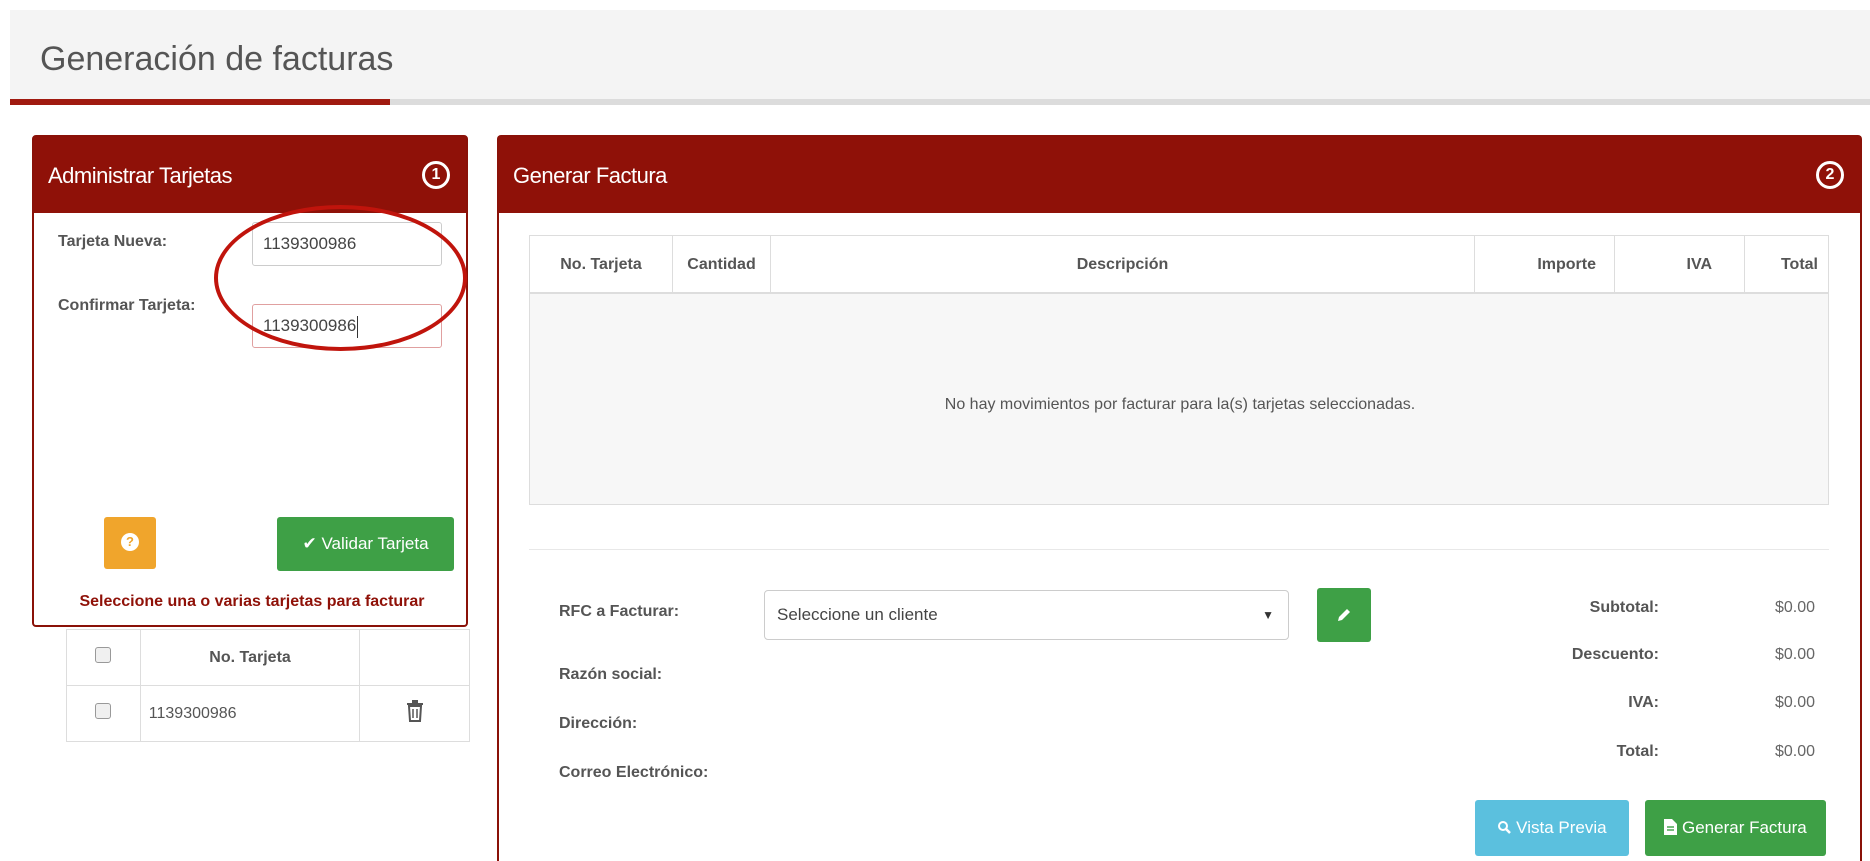  I want to click on cards-table: No. Tarjeta 1139300986, so click(268, 685).